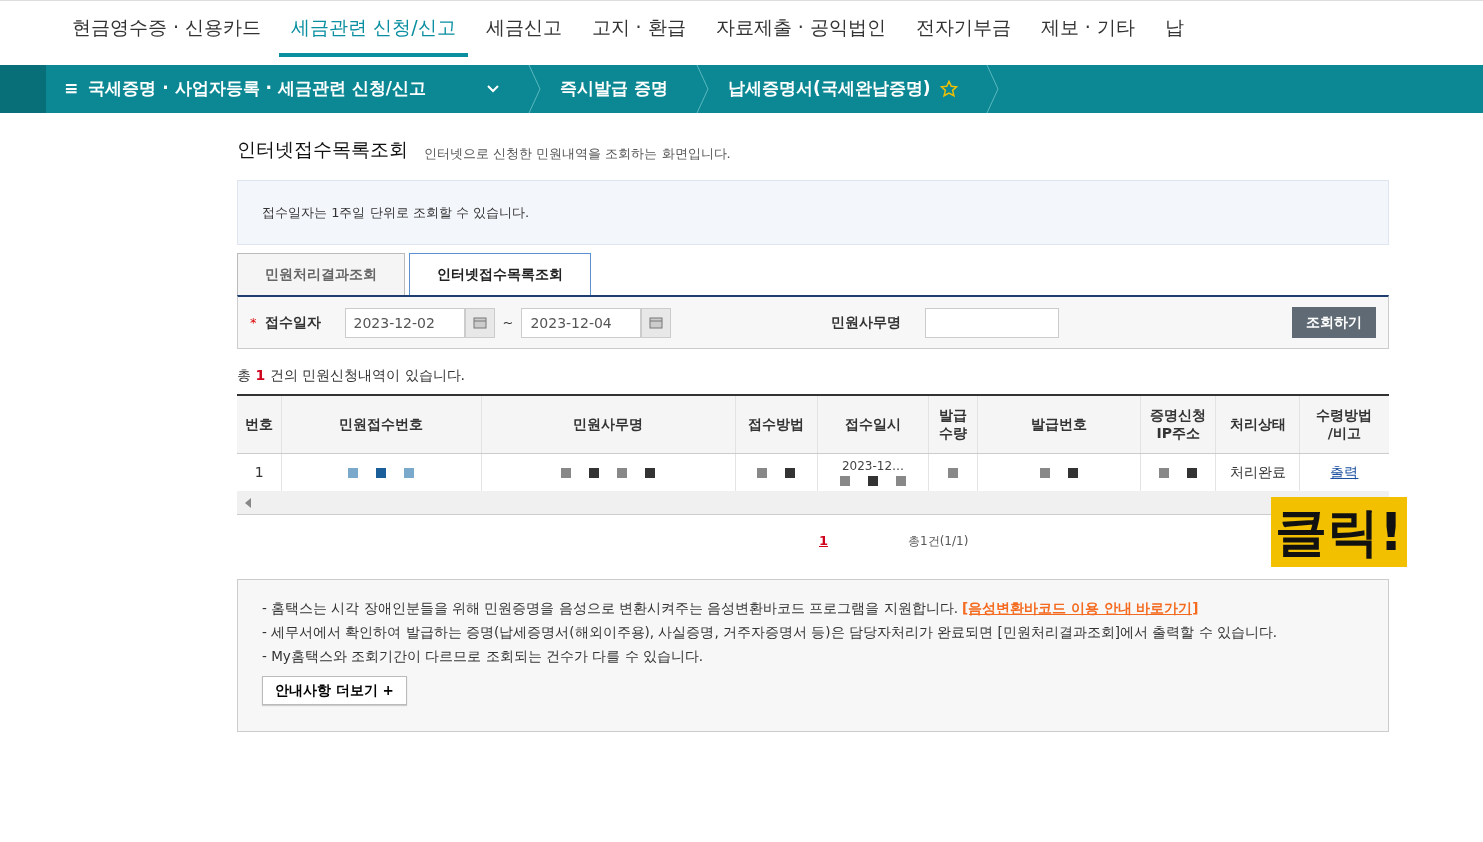 This screenshot has height=842, width=1483. I want to click on result-summary: 총 1 건의 민원신청내역이 있습니다., so click(351, 375).